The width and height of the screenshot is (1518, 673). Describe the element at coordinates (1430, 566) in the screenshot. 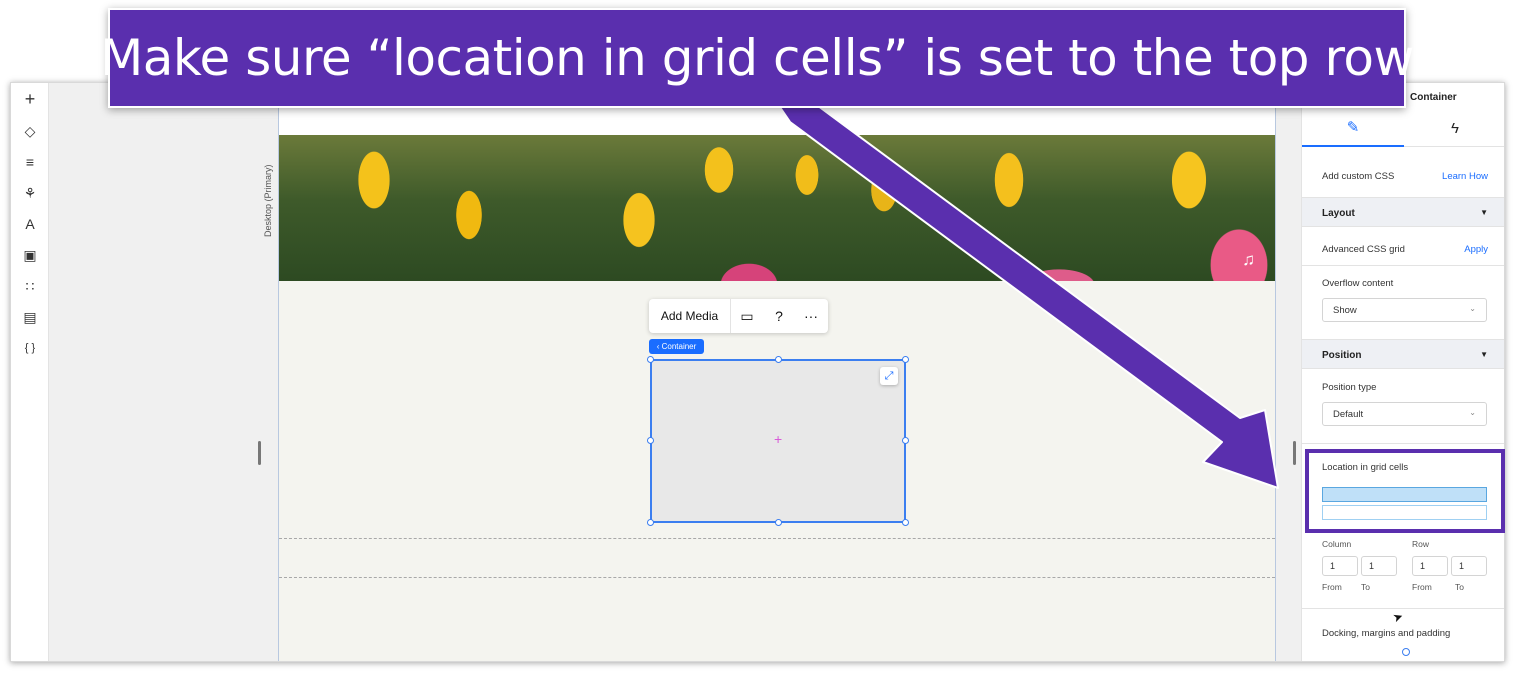

I see `row-from-input: 1` at that location.